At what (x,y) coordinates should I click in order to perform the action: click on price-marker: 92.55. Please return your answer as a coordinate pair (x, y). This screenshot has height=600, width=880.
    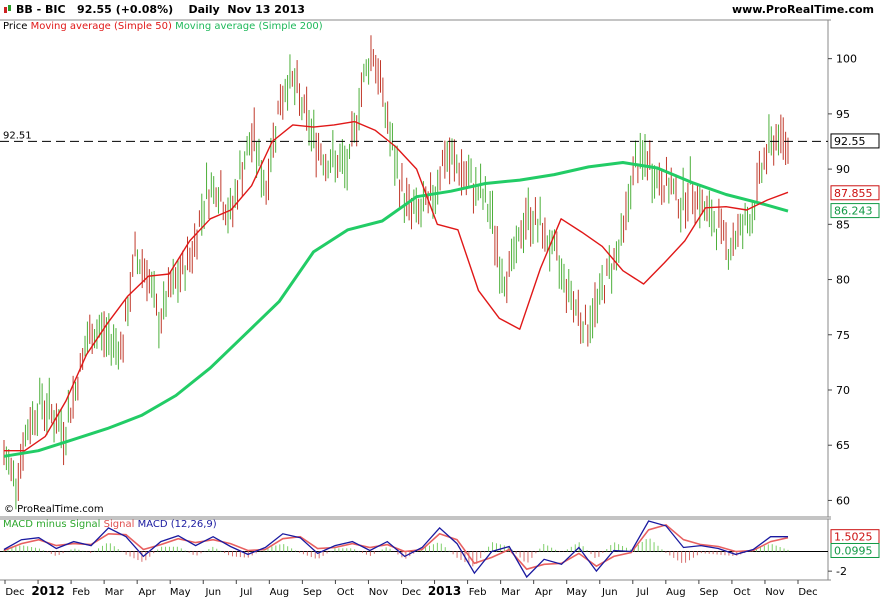
    Looking at the image, I should click on (855, 141).